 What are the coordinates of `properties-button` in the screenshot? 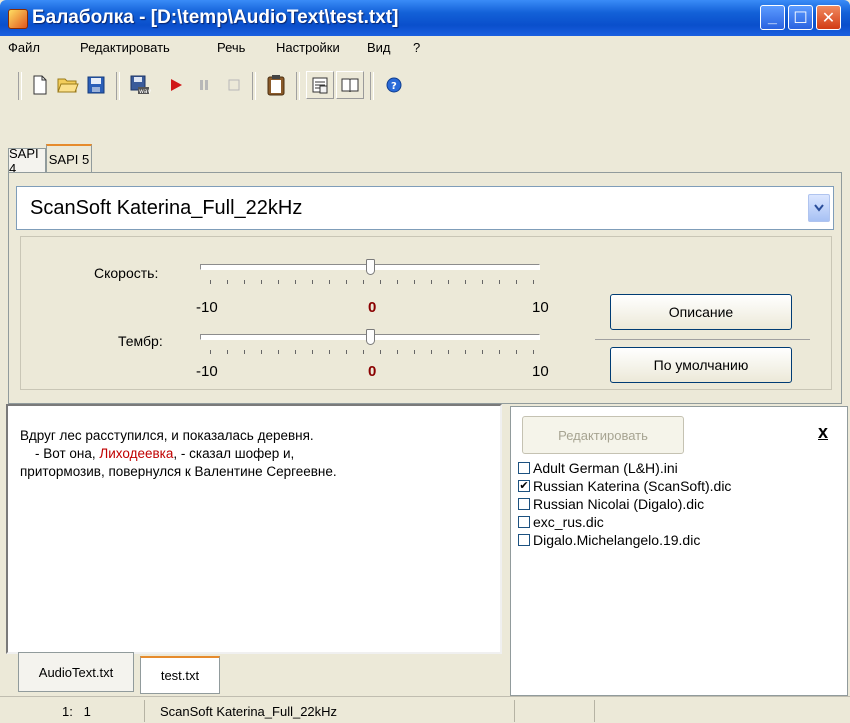 It's located at (320, 85).